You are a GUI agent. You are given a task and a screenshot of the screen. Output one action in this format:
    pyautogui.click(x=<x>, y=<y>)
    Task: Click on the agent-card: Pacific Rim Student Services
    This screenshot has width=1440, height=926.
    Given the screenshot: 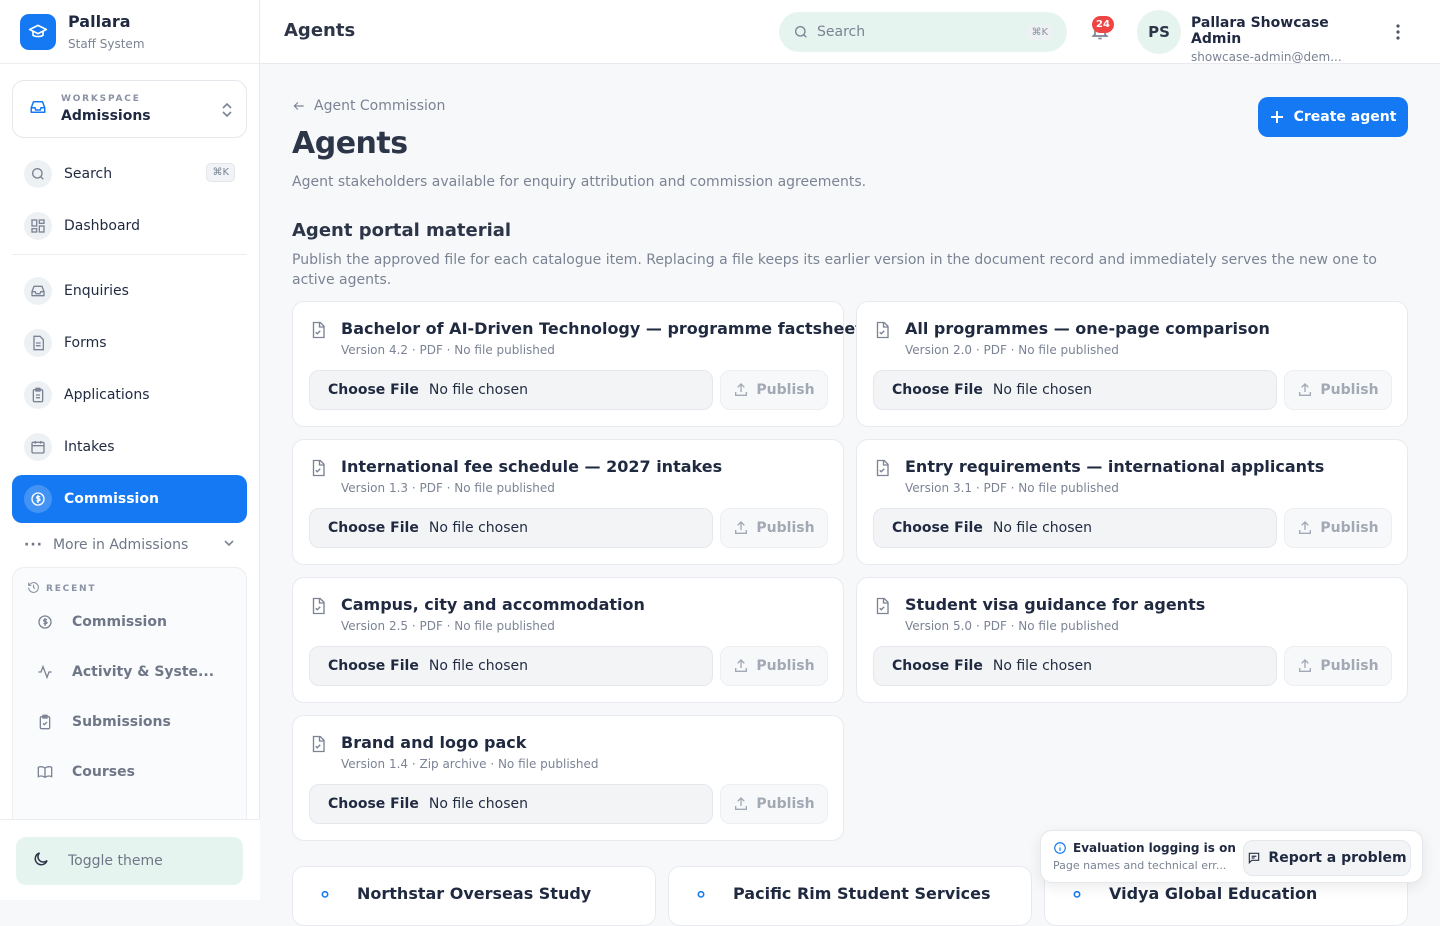 What is the action you would take?
    pyautogui.click(x=850, y=896)
    